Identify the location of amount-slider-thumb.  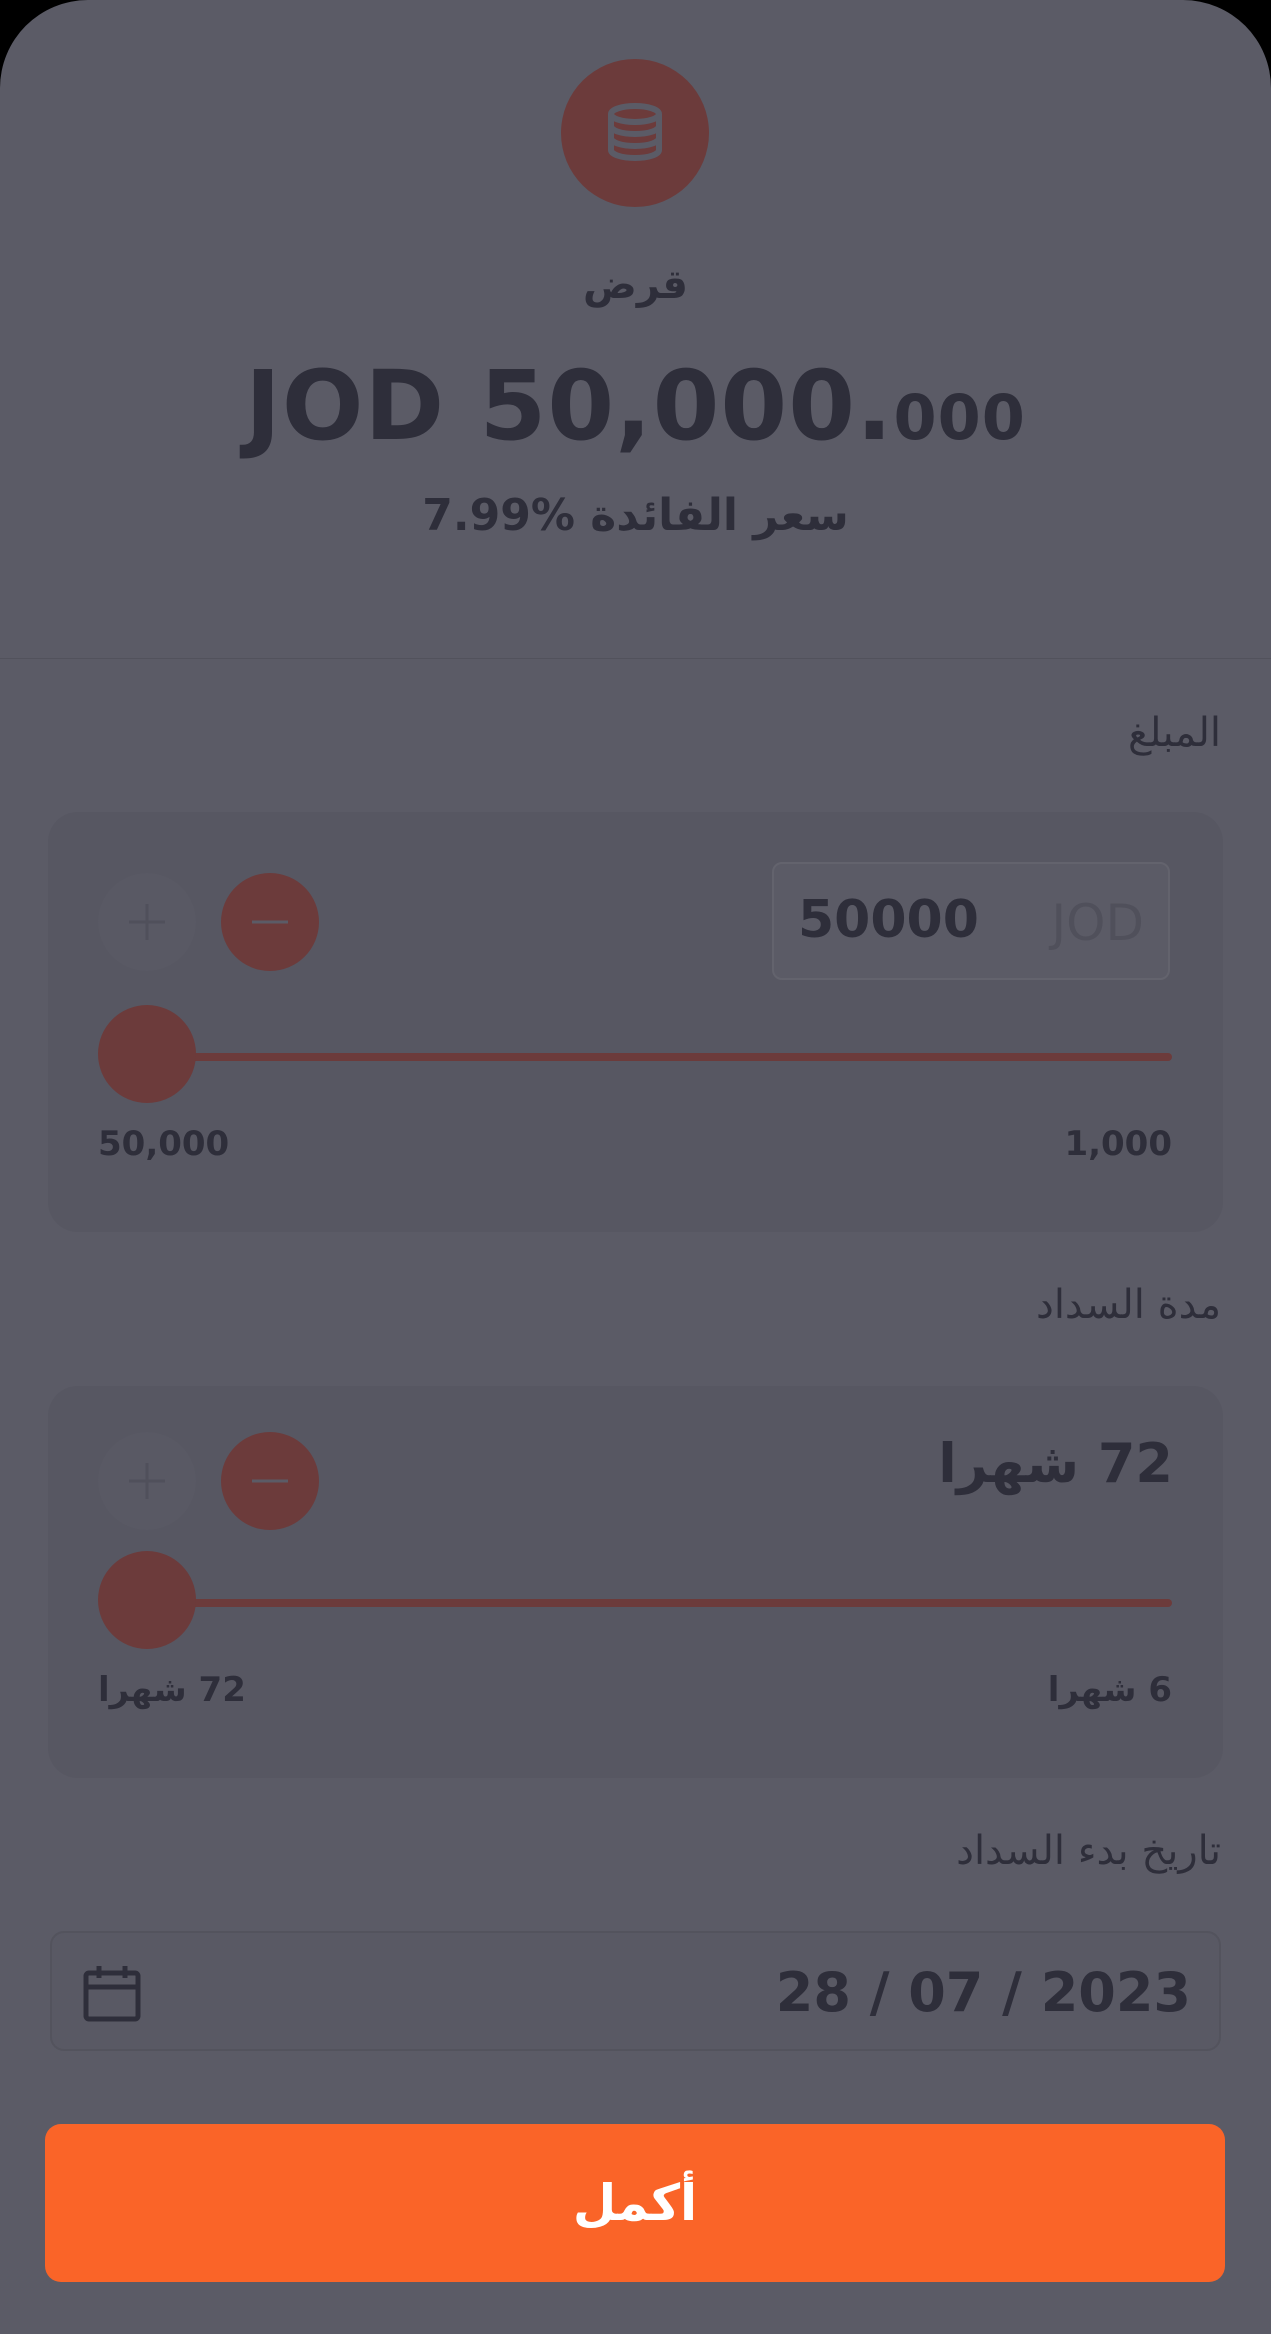
(147, 1054).